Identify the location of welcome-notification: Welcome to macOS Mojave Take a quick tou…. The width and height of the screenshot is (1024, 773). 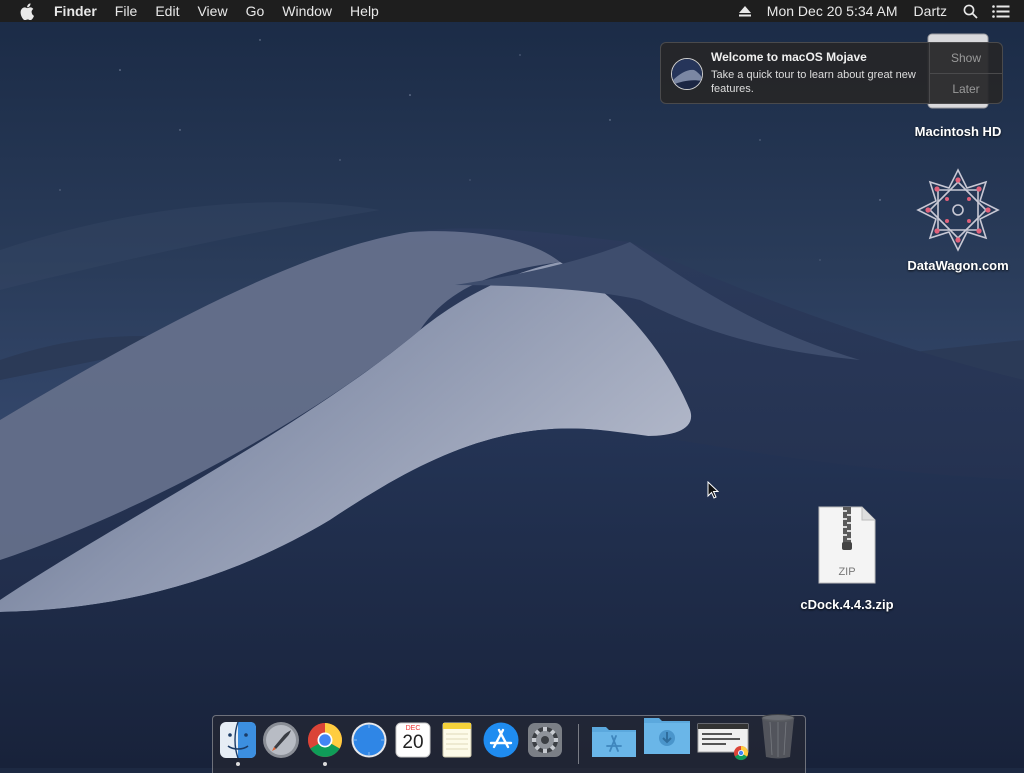
(831, 73).